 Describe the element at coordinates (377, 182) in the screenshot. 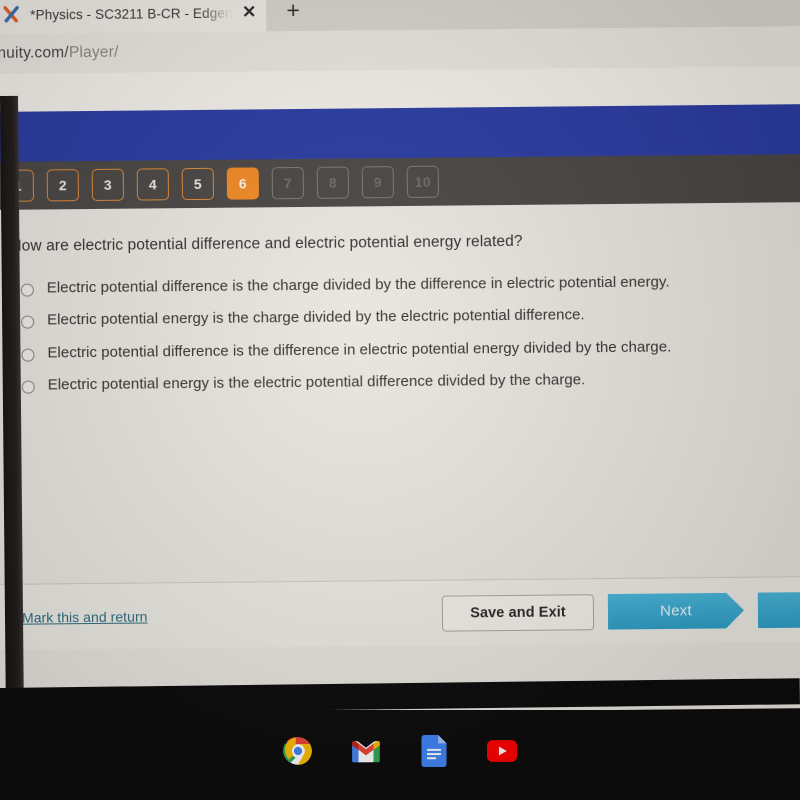

I see `question-nav-9: 9` at that location.